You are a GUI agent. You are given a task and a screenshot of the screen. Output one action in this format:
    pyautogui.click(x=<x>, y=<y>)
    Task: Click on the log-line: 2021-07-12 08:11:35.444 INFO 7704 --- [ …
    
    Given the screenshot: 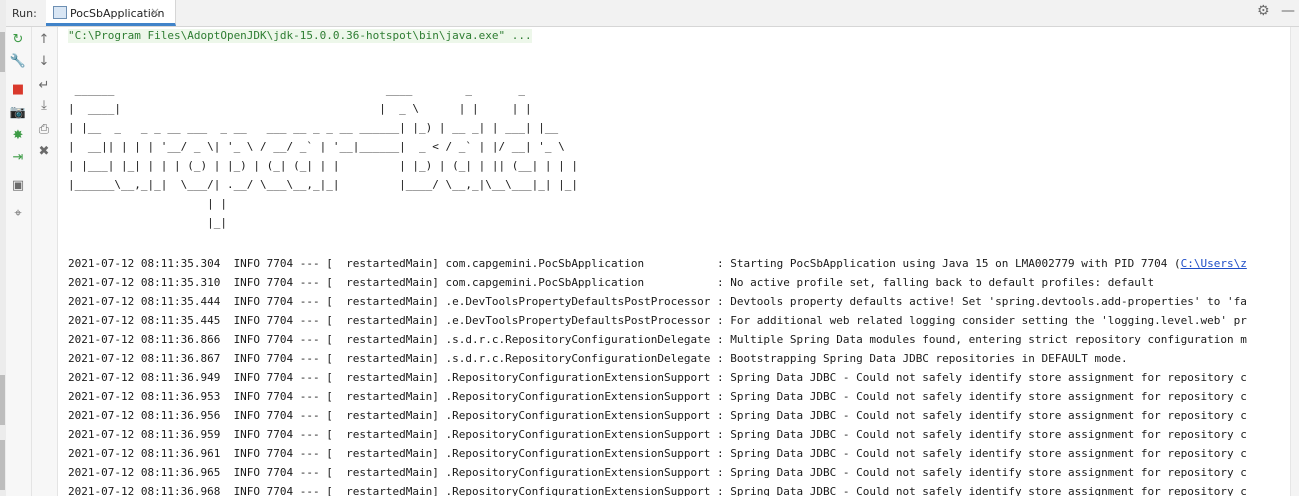 What is the action you would take?
    pyautogui.click(x=657, y=301)
    